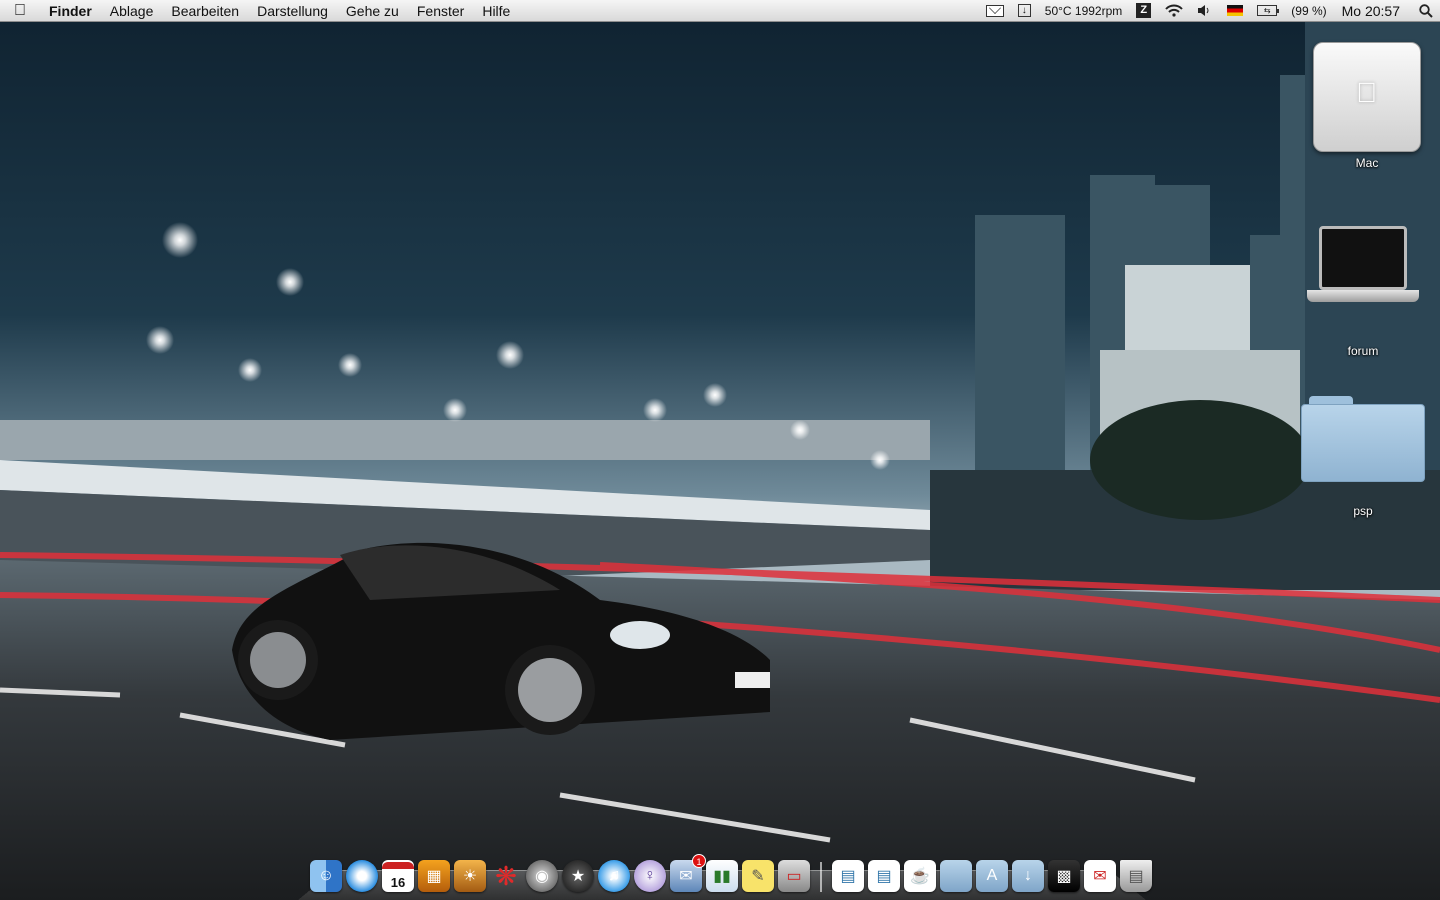 This screenshot has height=900, width=1440. Describe the element at coordinates (1363, 351) in the screenshot. I see `desktop-icon-label: forum` at that location.